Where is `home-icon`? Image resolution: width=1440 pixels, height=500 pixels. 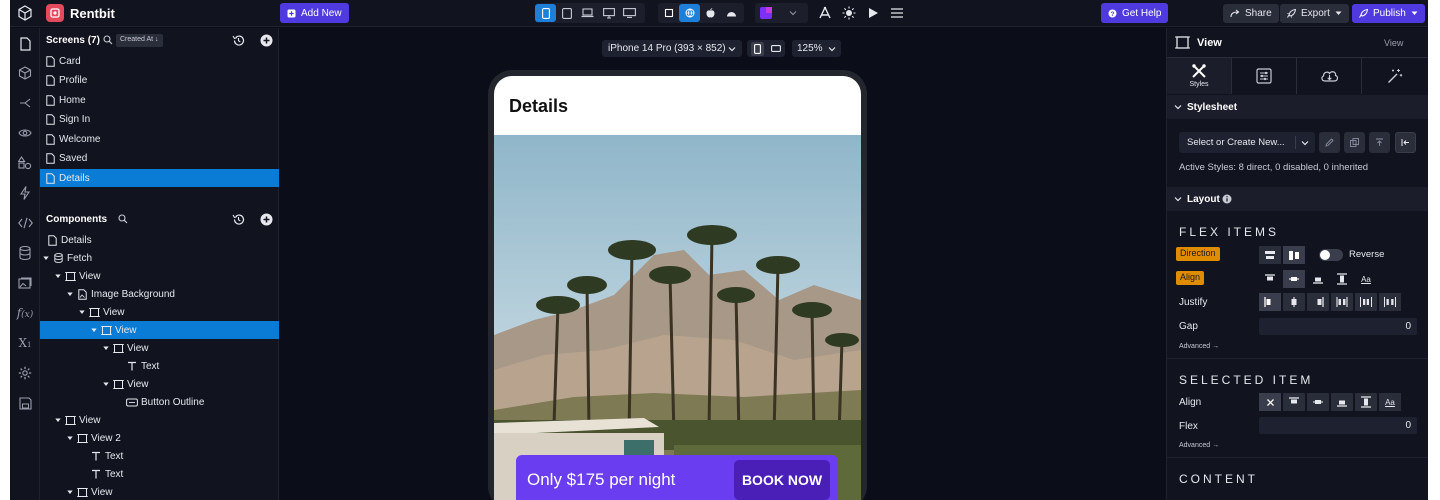
home-icon is located at coordinates (25, 13).